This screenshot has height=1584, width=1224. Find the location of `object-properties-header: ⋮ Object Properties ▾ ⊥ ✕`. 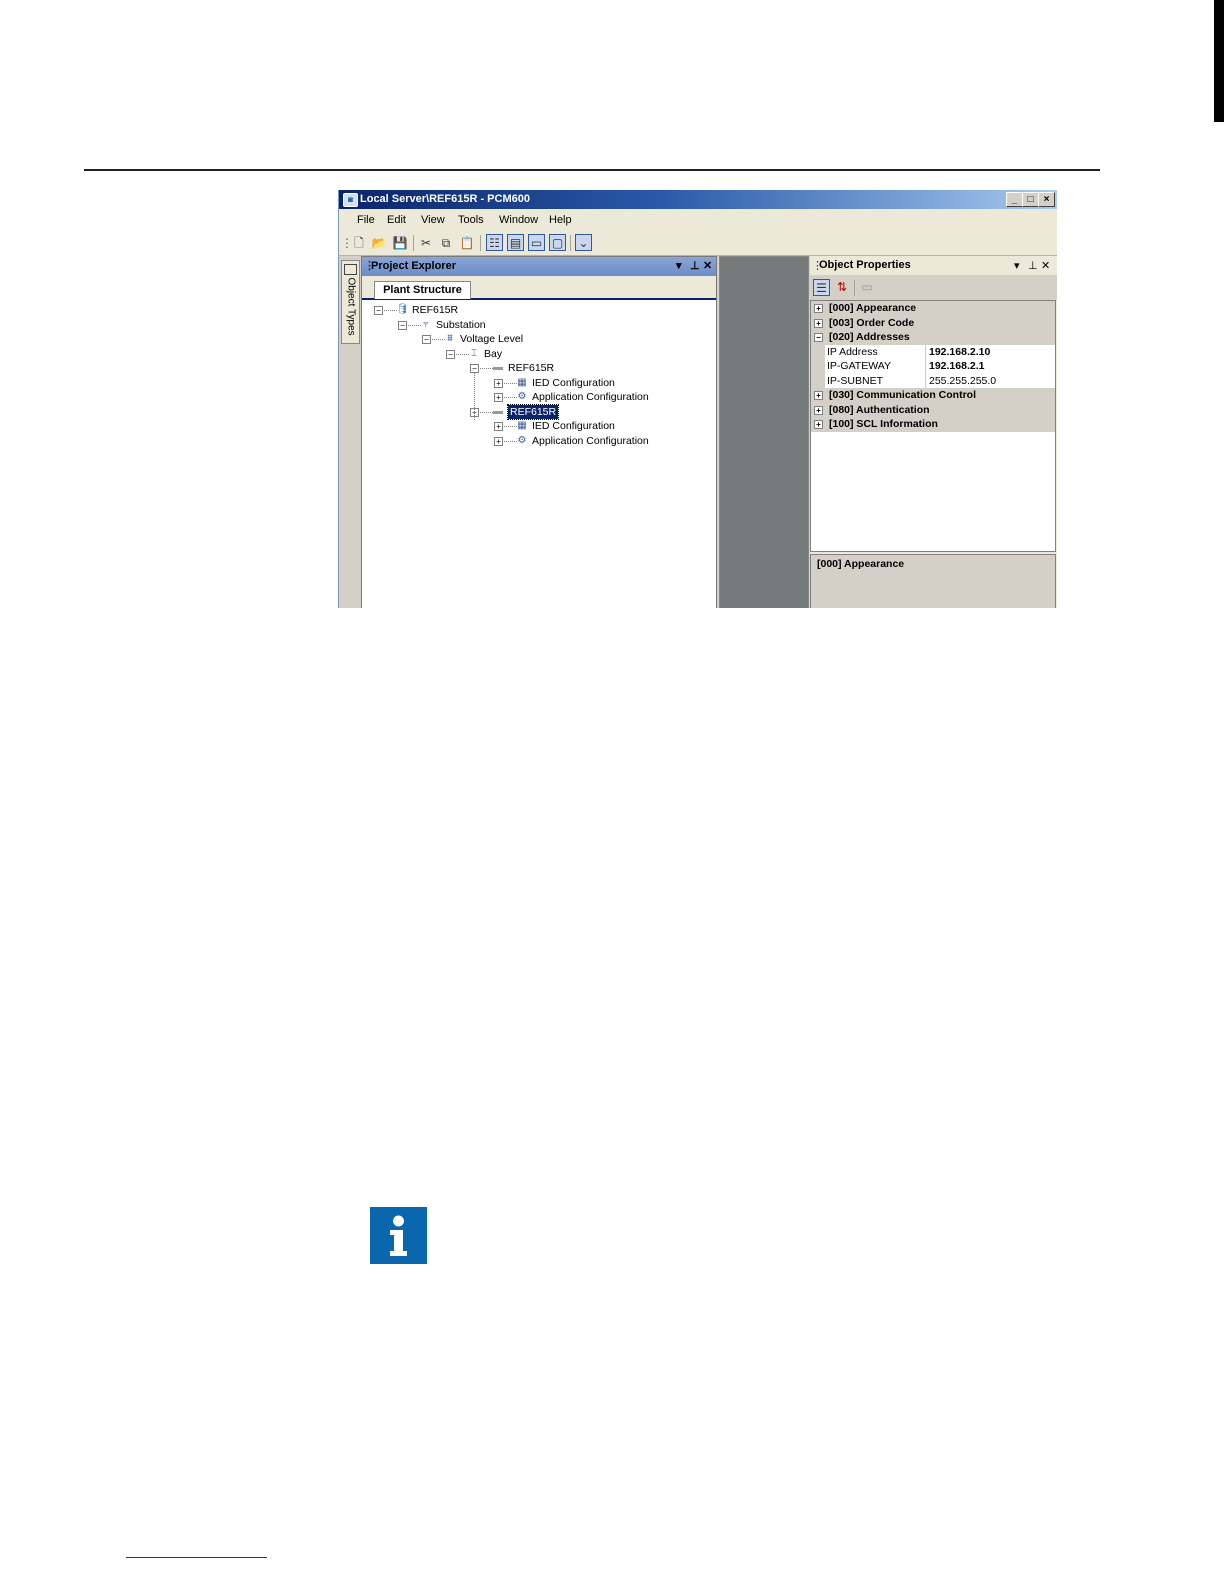

object-properties-header: ⋮ Object Properties ▾ ⊥ ✕ is located at coordinates (933, 266).